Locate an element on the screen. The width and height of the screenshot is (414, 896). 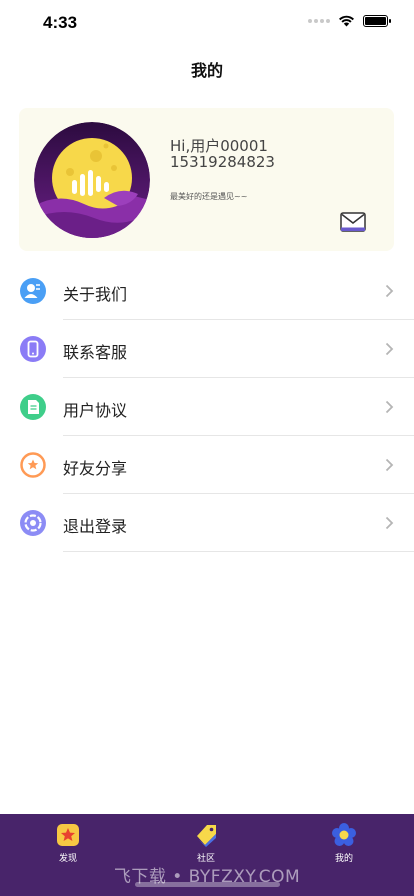
community-icon is located at coordinates (206, 836).